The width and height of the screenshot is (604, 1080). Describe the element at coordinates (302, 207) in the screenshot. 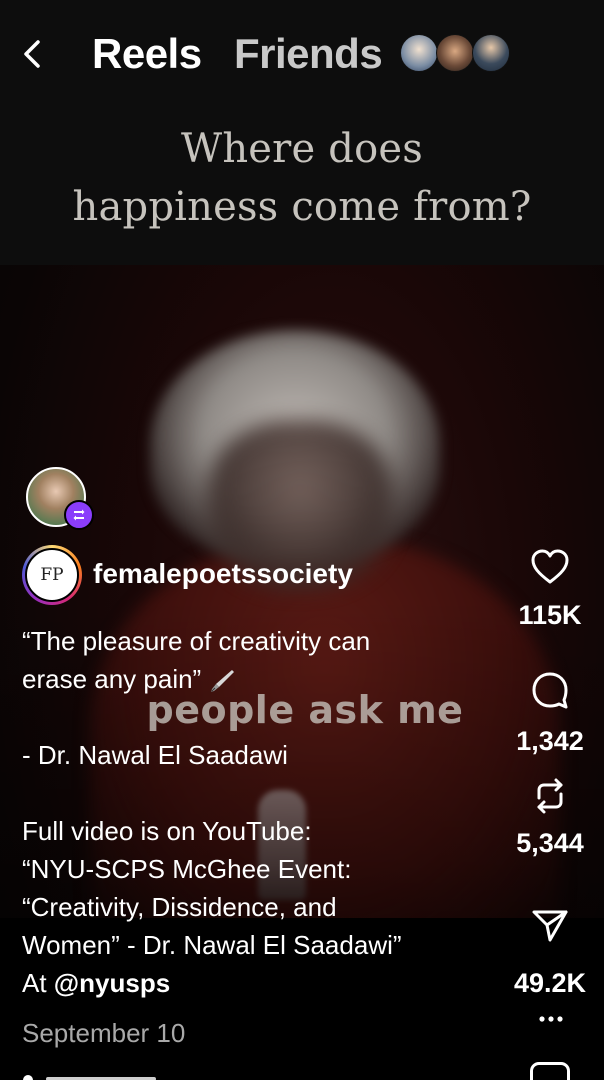

I see `video-headline-line: happiness come from?` at that location.